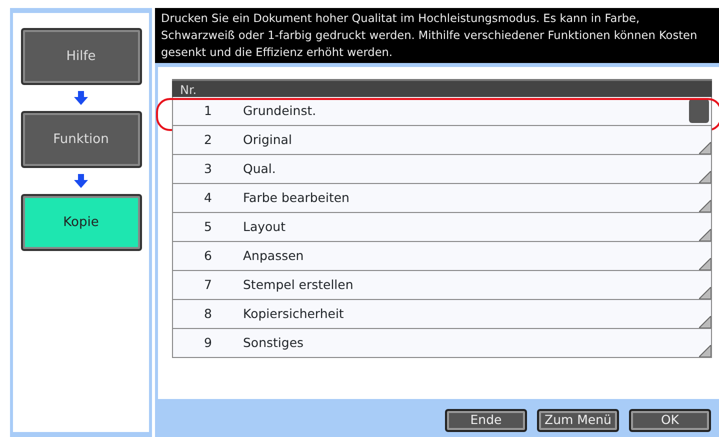 Image resolution: width=719 pixels, height=437 pixels. What do you see at coordinates (442, 285) in the screenshot?
I see `list-row: 7 Stempel erstellen` at bounding box center [442, 285].